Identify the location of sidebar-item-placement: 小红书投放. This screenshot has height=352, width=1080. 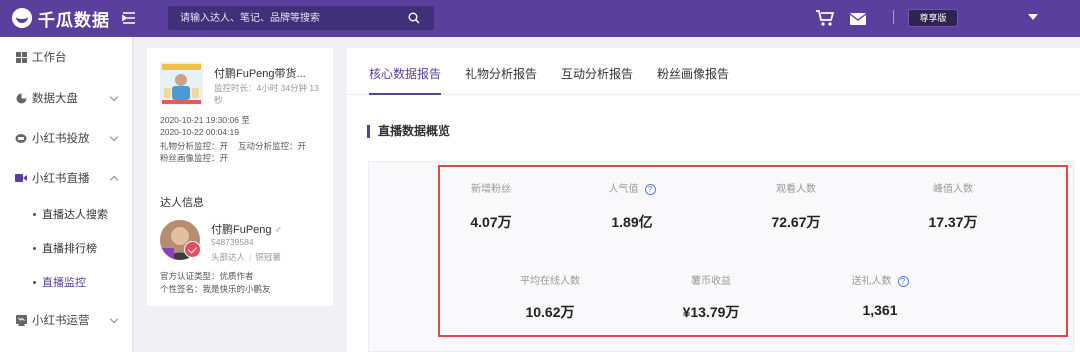
(66, 138).